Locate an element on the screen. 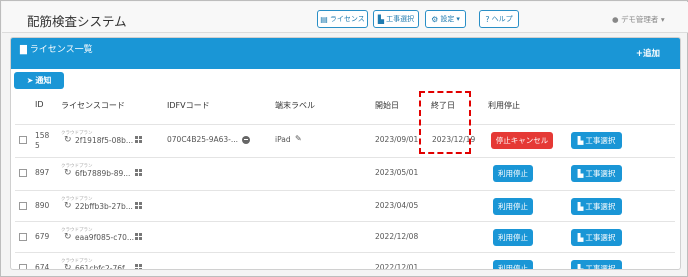 The image size is (688, 277). help-nav-button: ? ヘルプ is located at coordinates (499, 19).